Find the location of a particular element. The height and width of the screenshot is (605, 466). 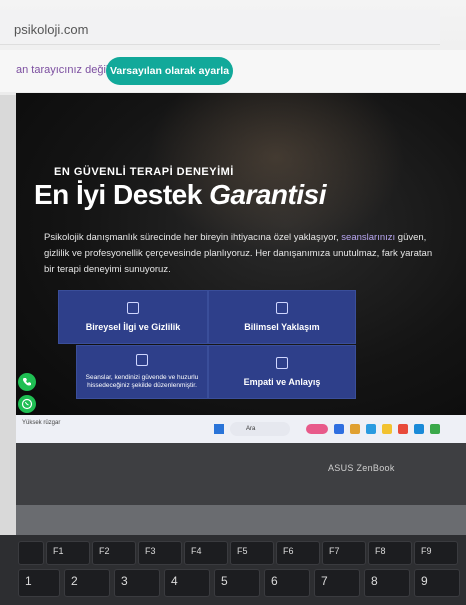

feature-label: Bilimsel Yaklaşım is located at coordinates (282, 327).